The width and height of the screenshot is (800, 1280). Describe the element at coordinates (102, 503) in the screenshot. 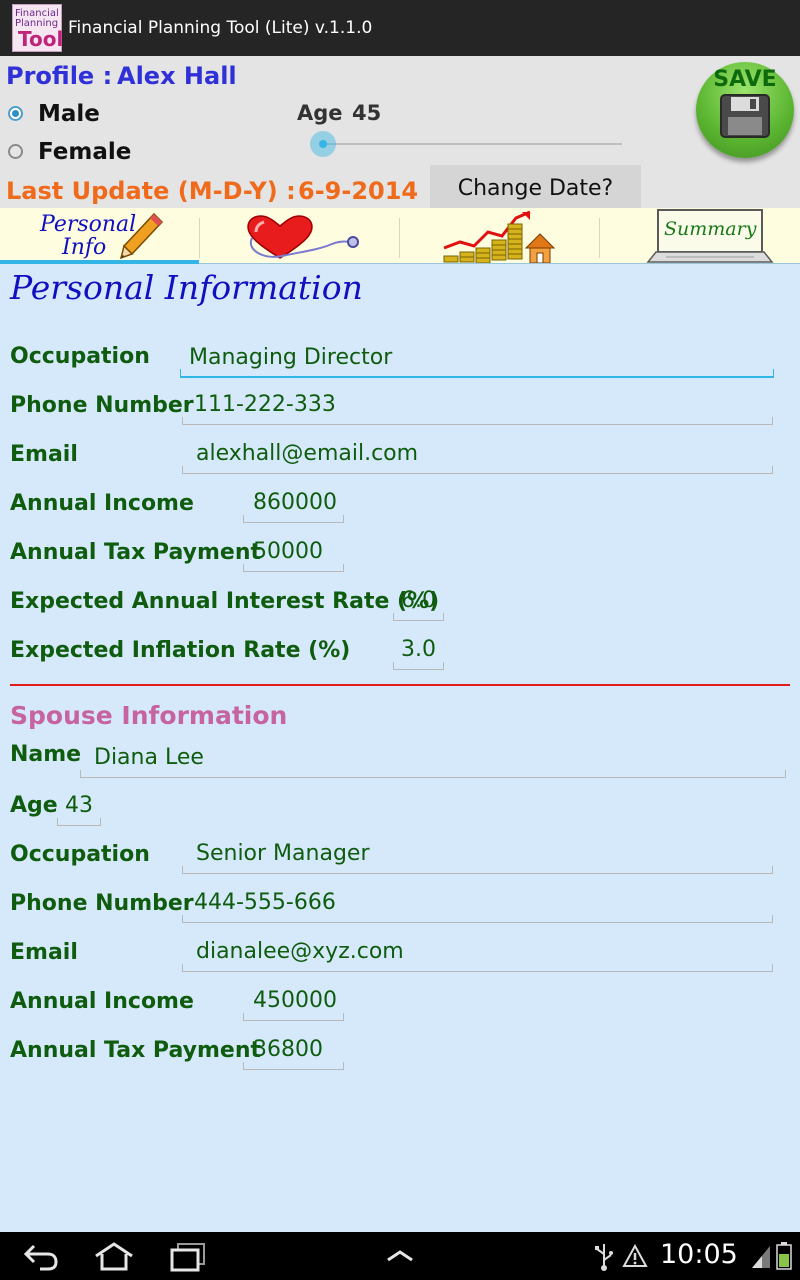

I see `annual-income-label: Annual Income` at that location.